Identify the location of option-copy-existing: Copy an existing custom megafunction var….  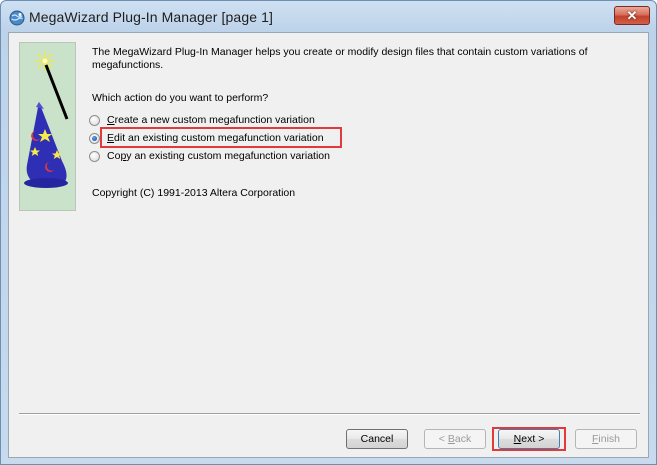
(209, 156).